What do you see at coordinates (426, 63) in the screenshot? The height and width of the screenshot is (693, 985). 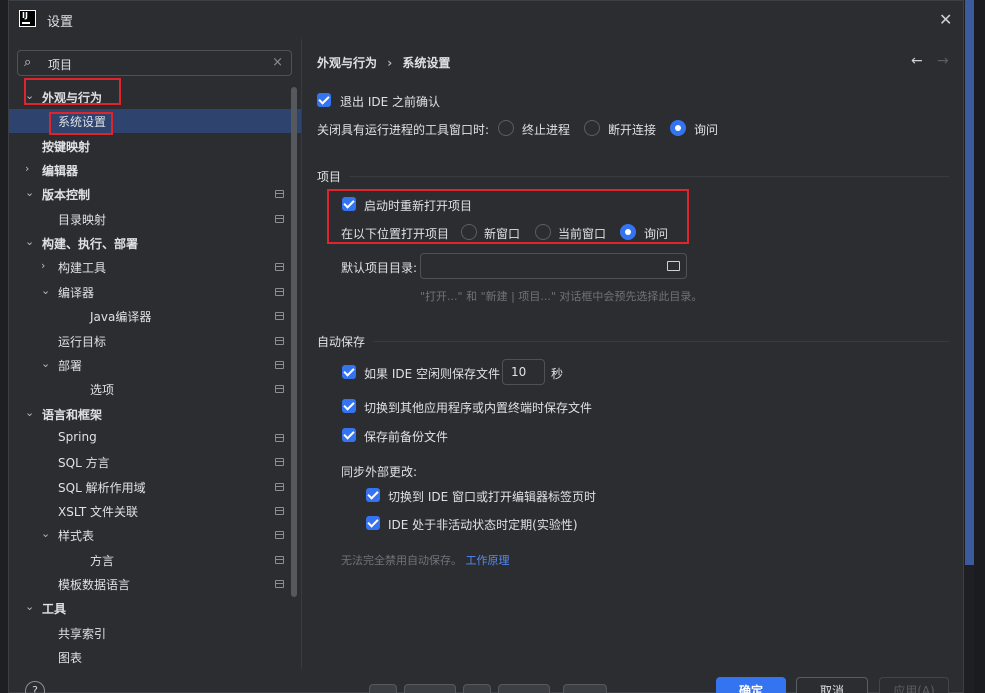 I see `breadcrumb-current: 系统设置` at bounding box center [426, 63].